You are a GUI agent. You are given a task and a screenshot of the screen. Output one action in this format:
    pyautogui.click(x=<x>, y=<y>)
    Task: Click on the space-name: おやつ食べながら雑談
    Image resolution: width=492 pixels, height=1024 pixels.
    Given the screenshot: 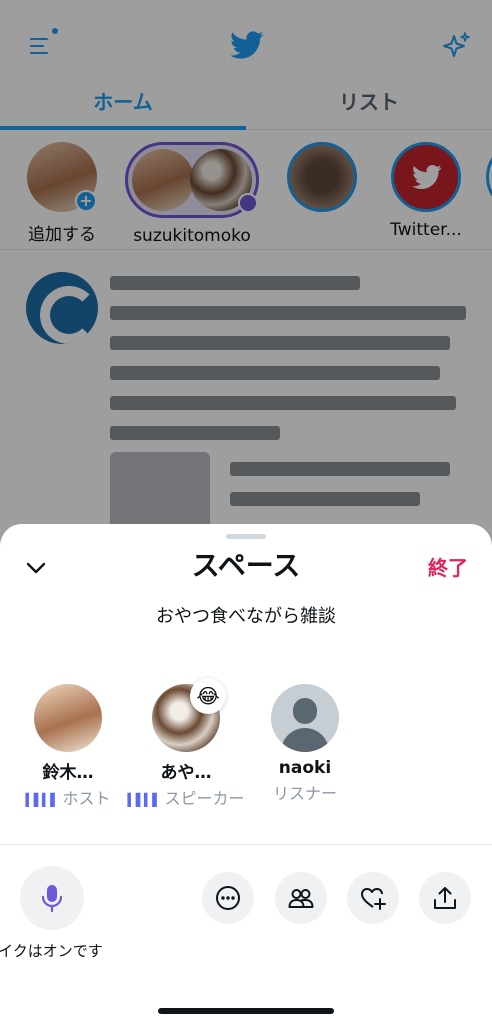 What is the action you would take?
    pyautogui.click(x=246, y=616)
    